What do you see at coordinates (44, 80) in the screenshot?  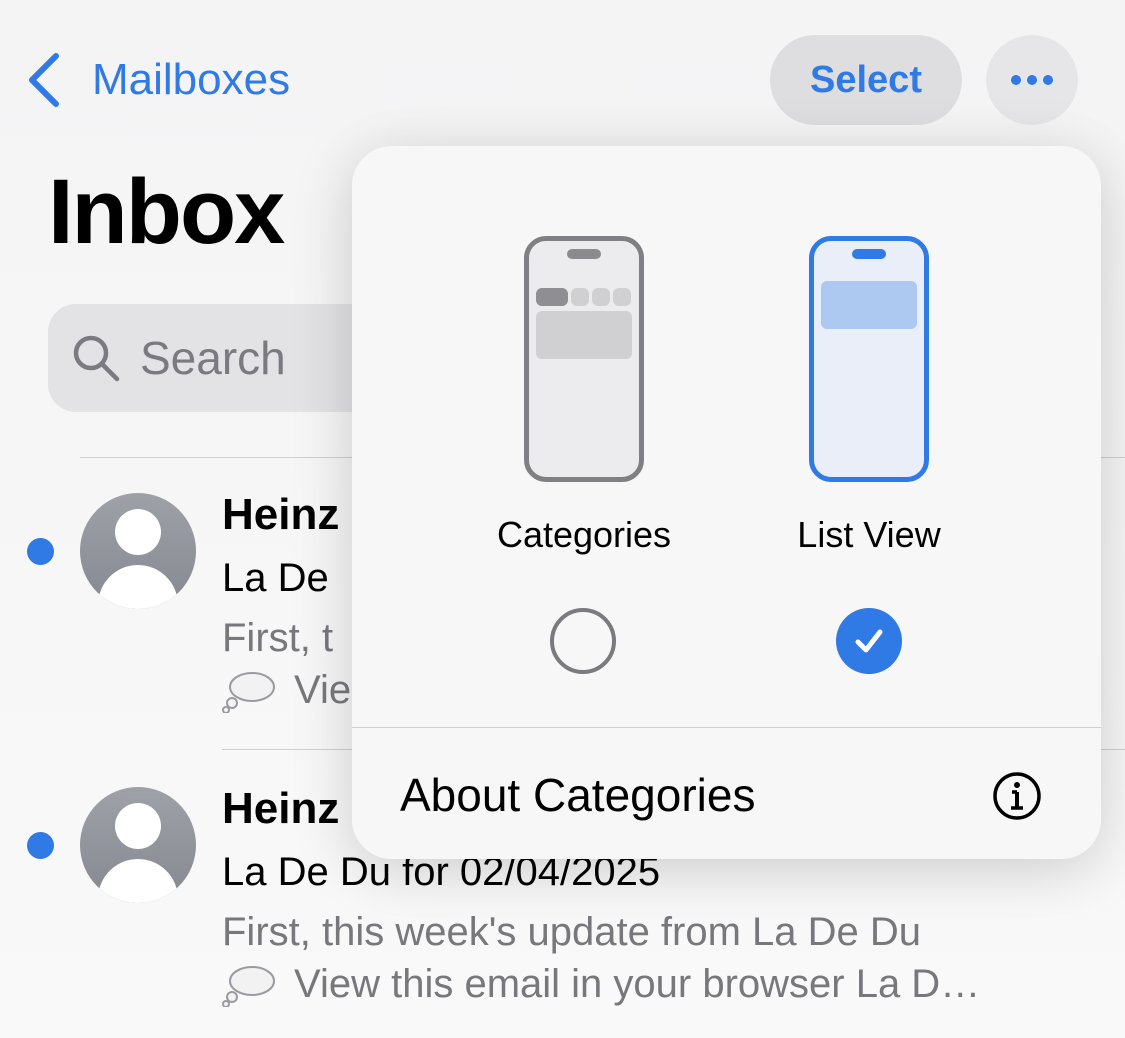 I see `chevron-left-icon` at bounding box center [44, 80].